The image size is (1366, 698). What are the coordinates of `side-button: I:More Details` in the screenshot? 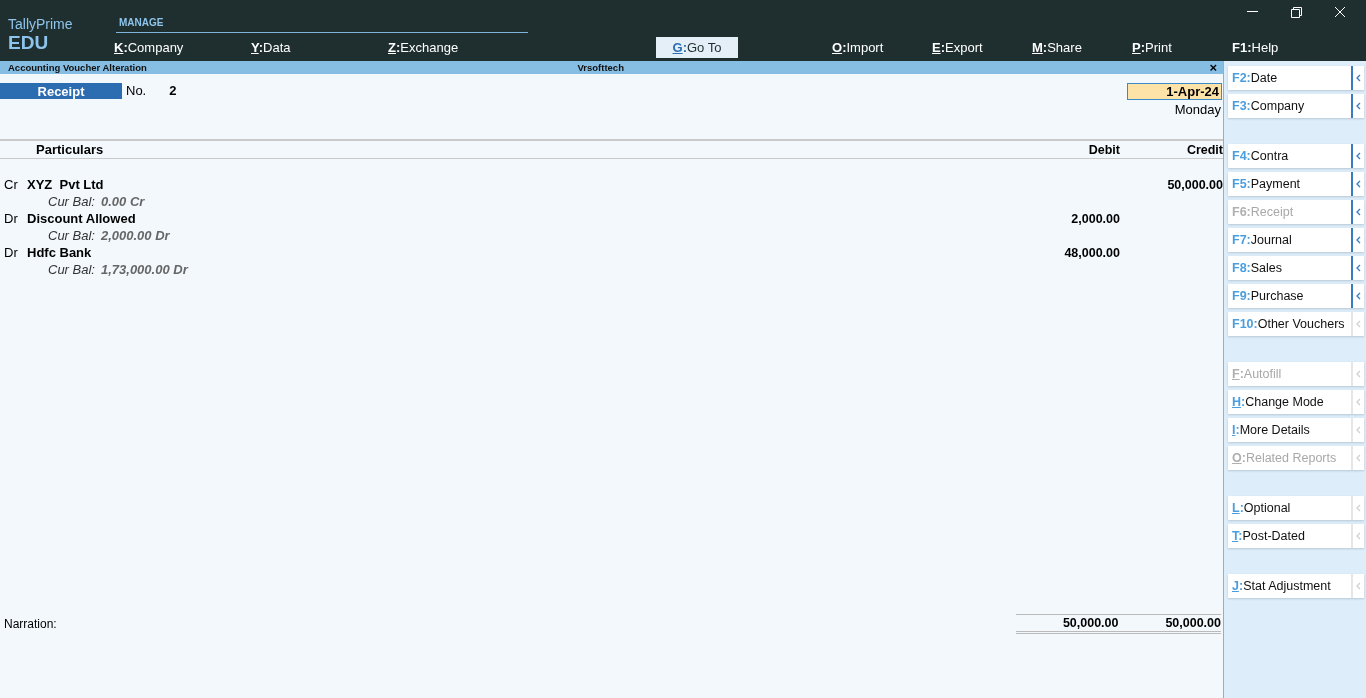 It's located at (1296, 430).